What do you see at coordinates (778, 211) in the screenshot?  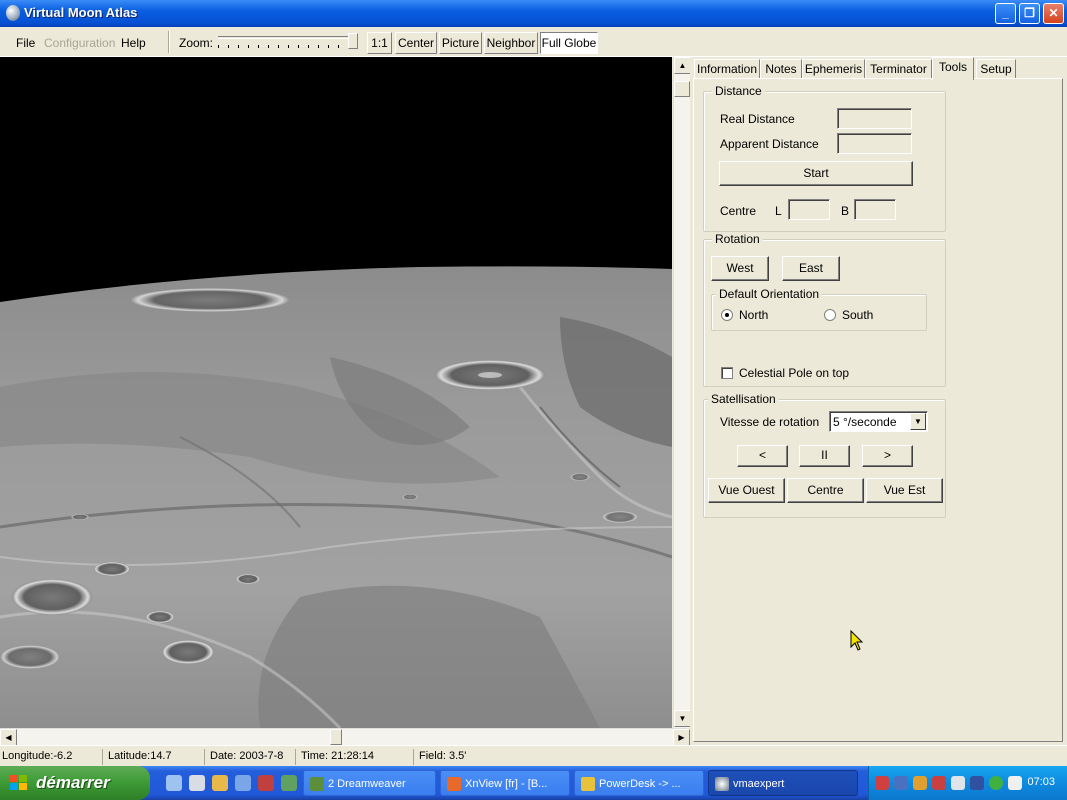 I see `centre-l-label: L` at bounding box center [778, 211].